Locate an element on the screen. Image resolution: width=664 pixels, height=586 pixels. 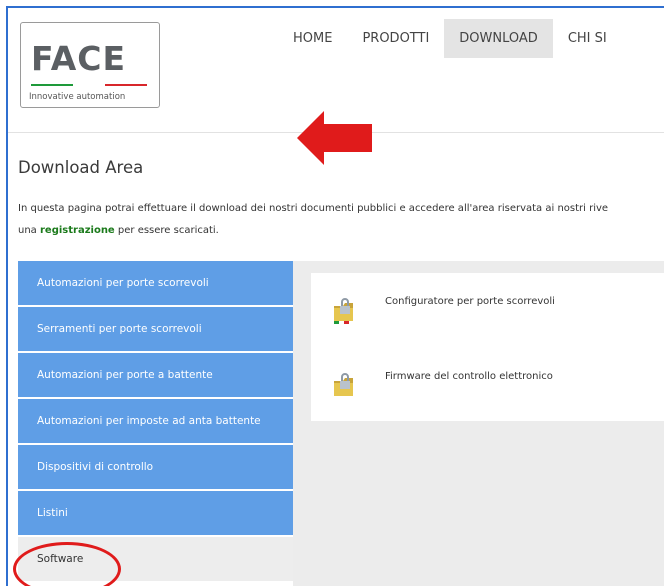
main-nav: HOME PRODOTTI DOWNLOAD CHI SI is located at coordinates (450, 38).